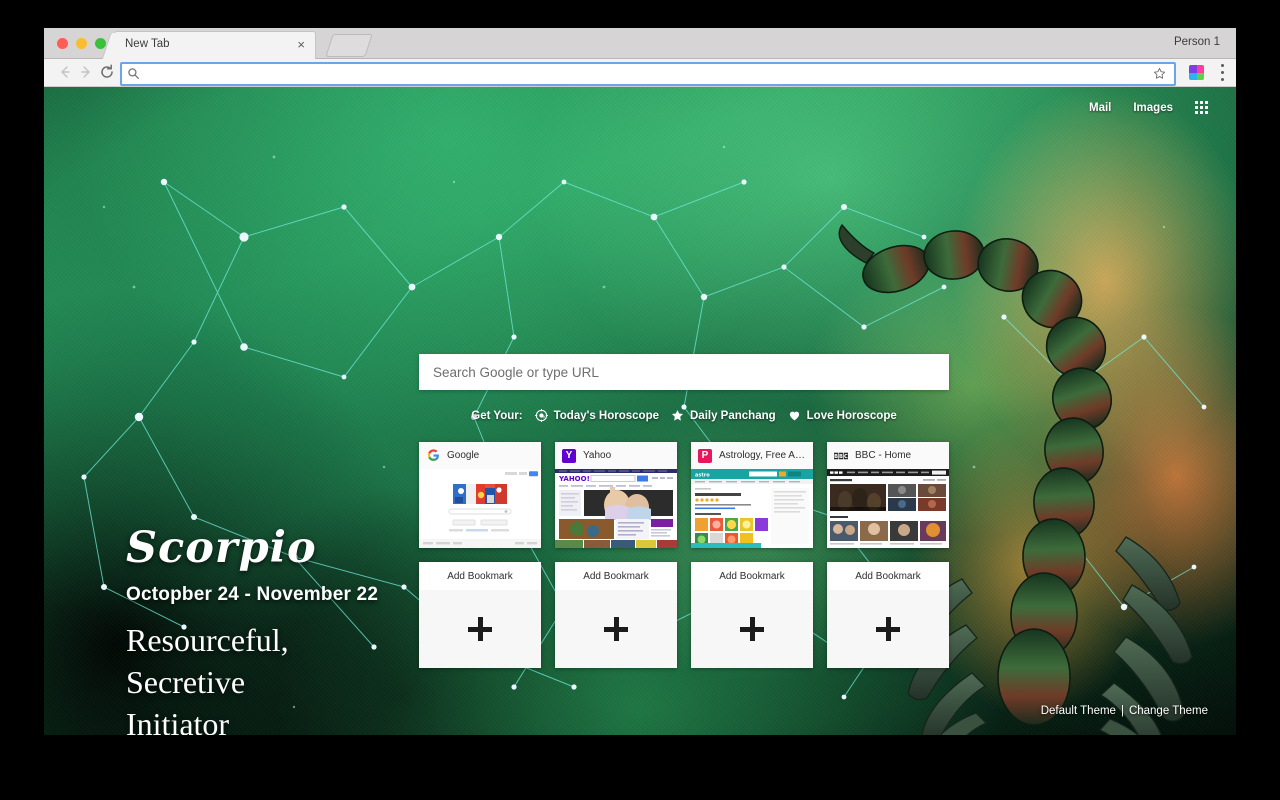 This screenshot has width=1280, height=800. I want to click on address-bar, so click(648, 74).